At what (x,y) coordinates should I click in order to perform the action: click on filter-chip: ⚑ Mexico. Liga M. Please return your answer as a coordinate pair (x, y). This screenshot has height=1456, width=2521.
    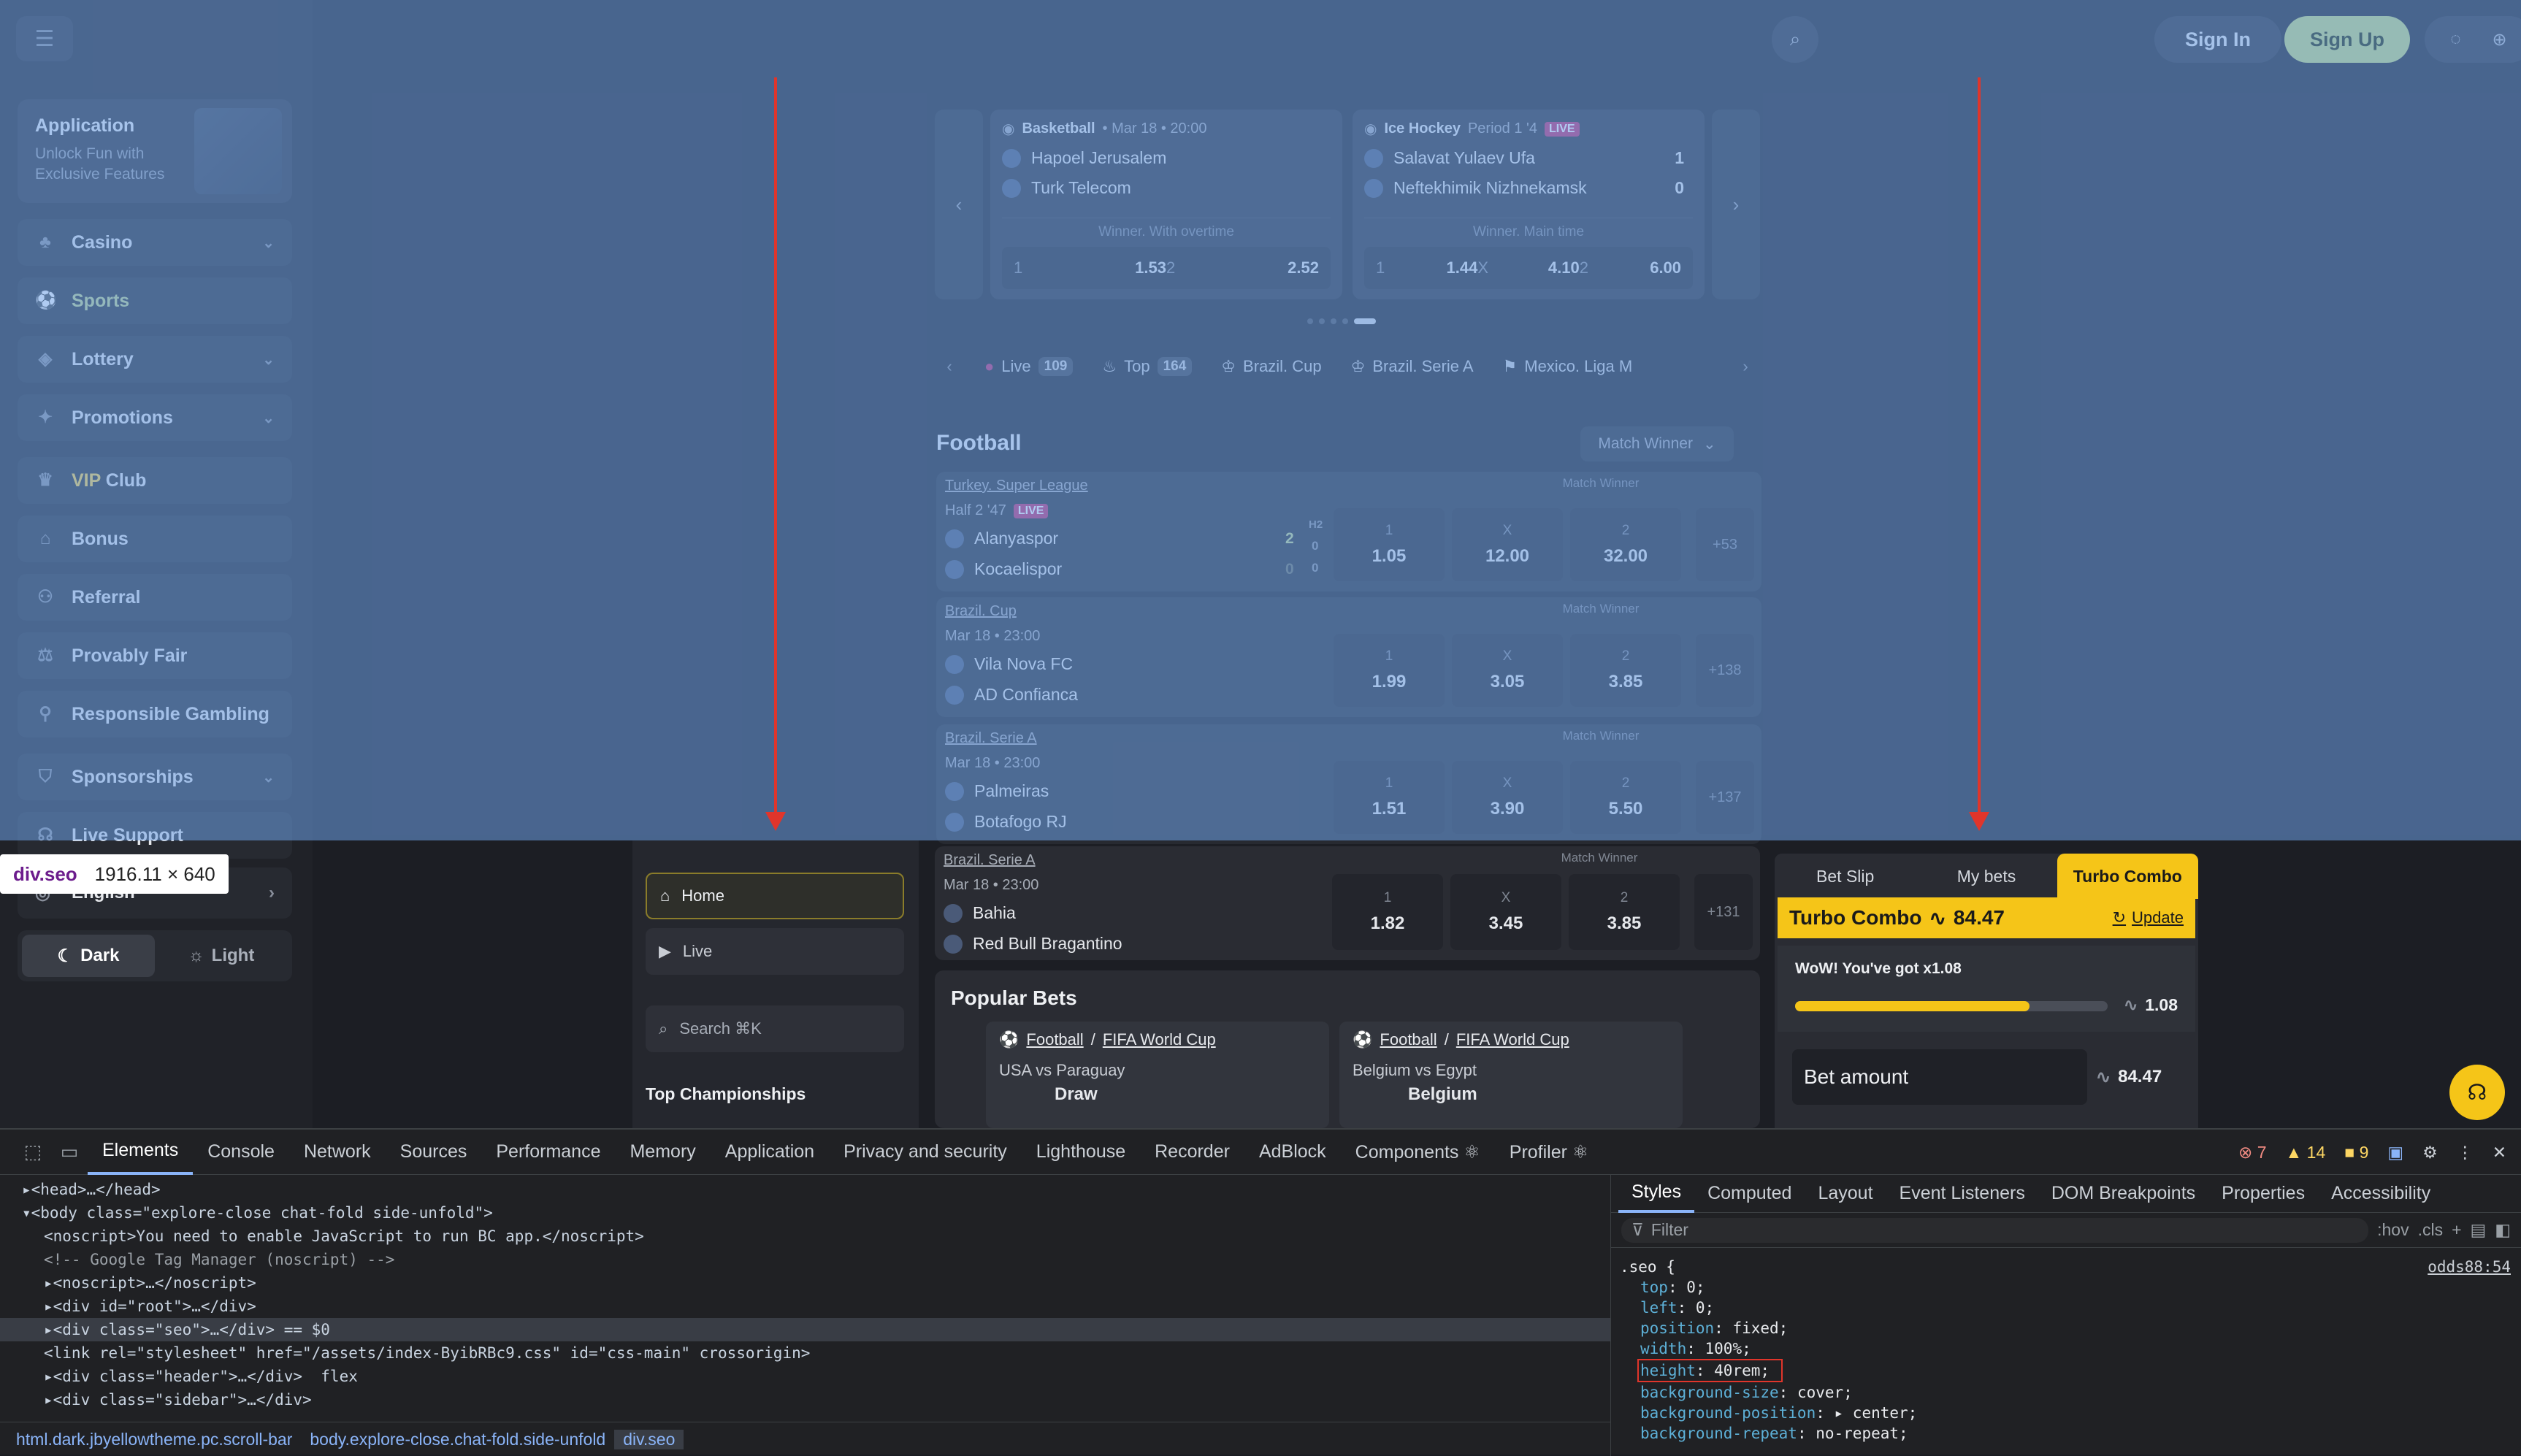
    Looking at the image, I should click on (1568, 367).